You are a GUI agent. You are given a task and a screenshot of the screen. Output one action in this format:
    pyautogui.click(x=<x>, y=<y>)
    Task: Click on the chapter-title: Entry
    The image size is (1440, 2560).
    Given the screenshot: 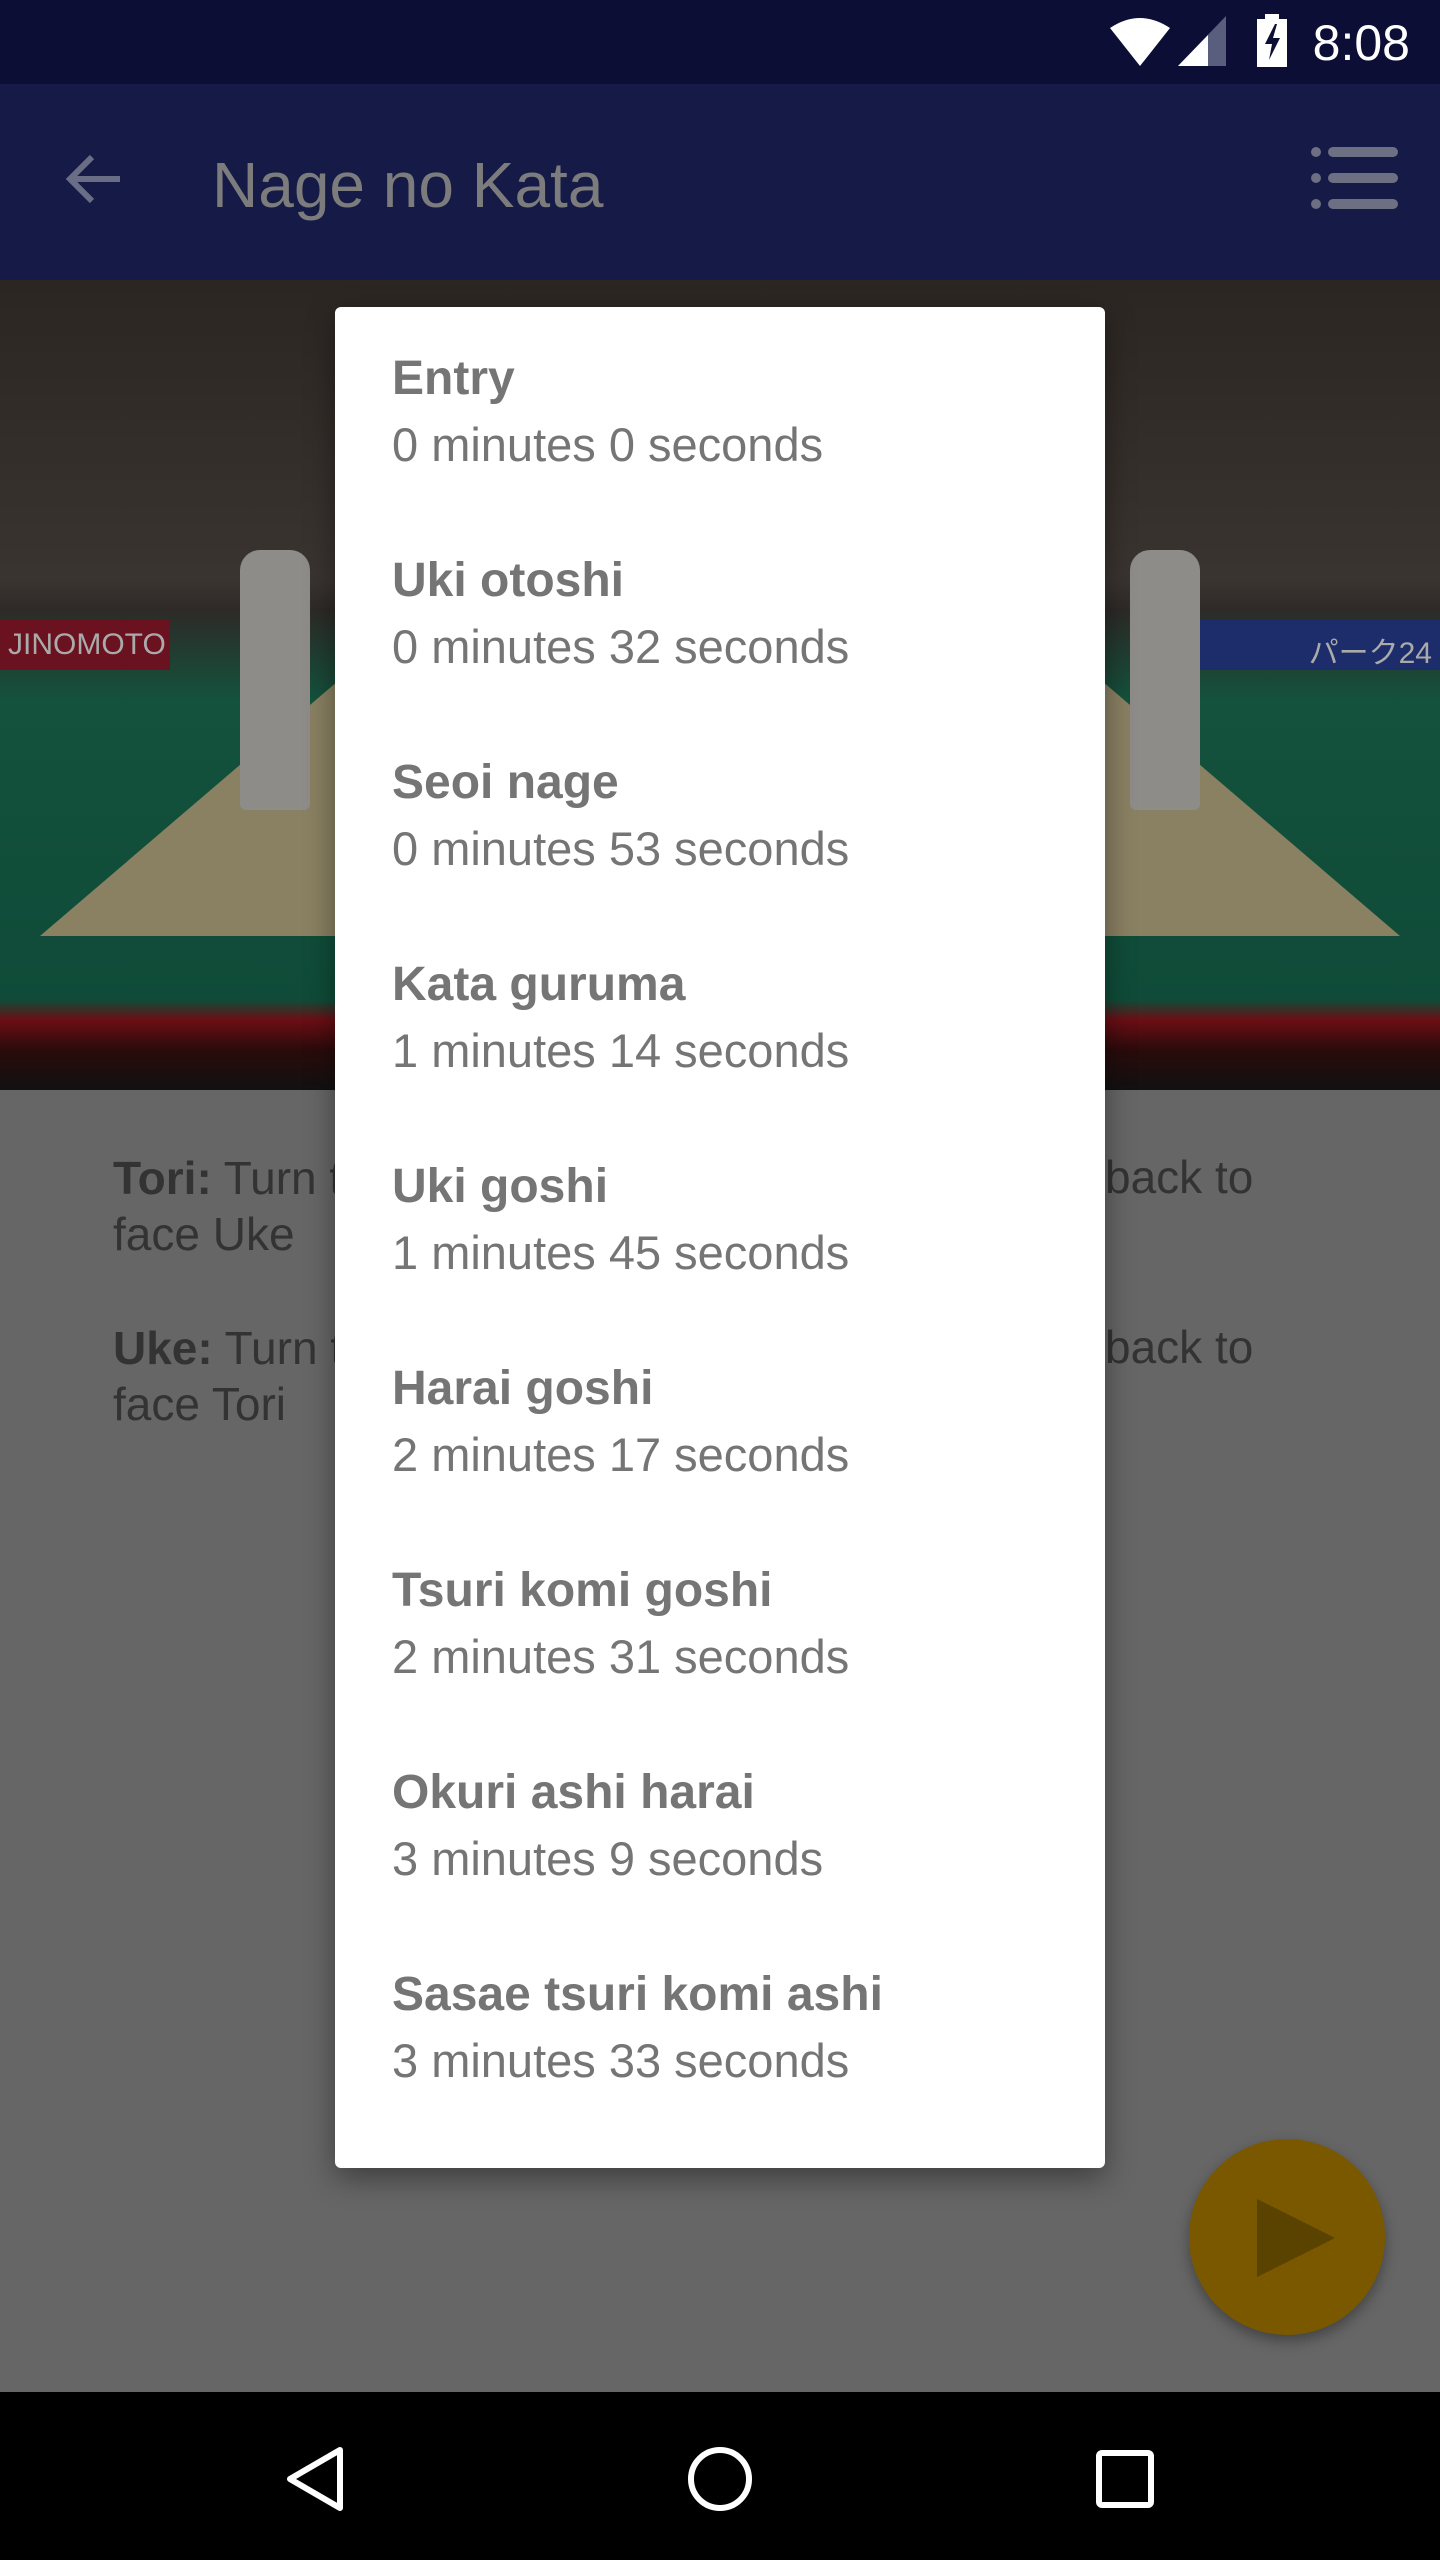 What is the action you would take?
    pyautogui.click(x=453, y=378)
    